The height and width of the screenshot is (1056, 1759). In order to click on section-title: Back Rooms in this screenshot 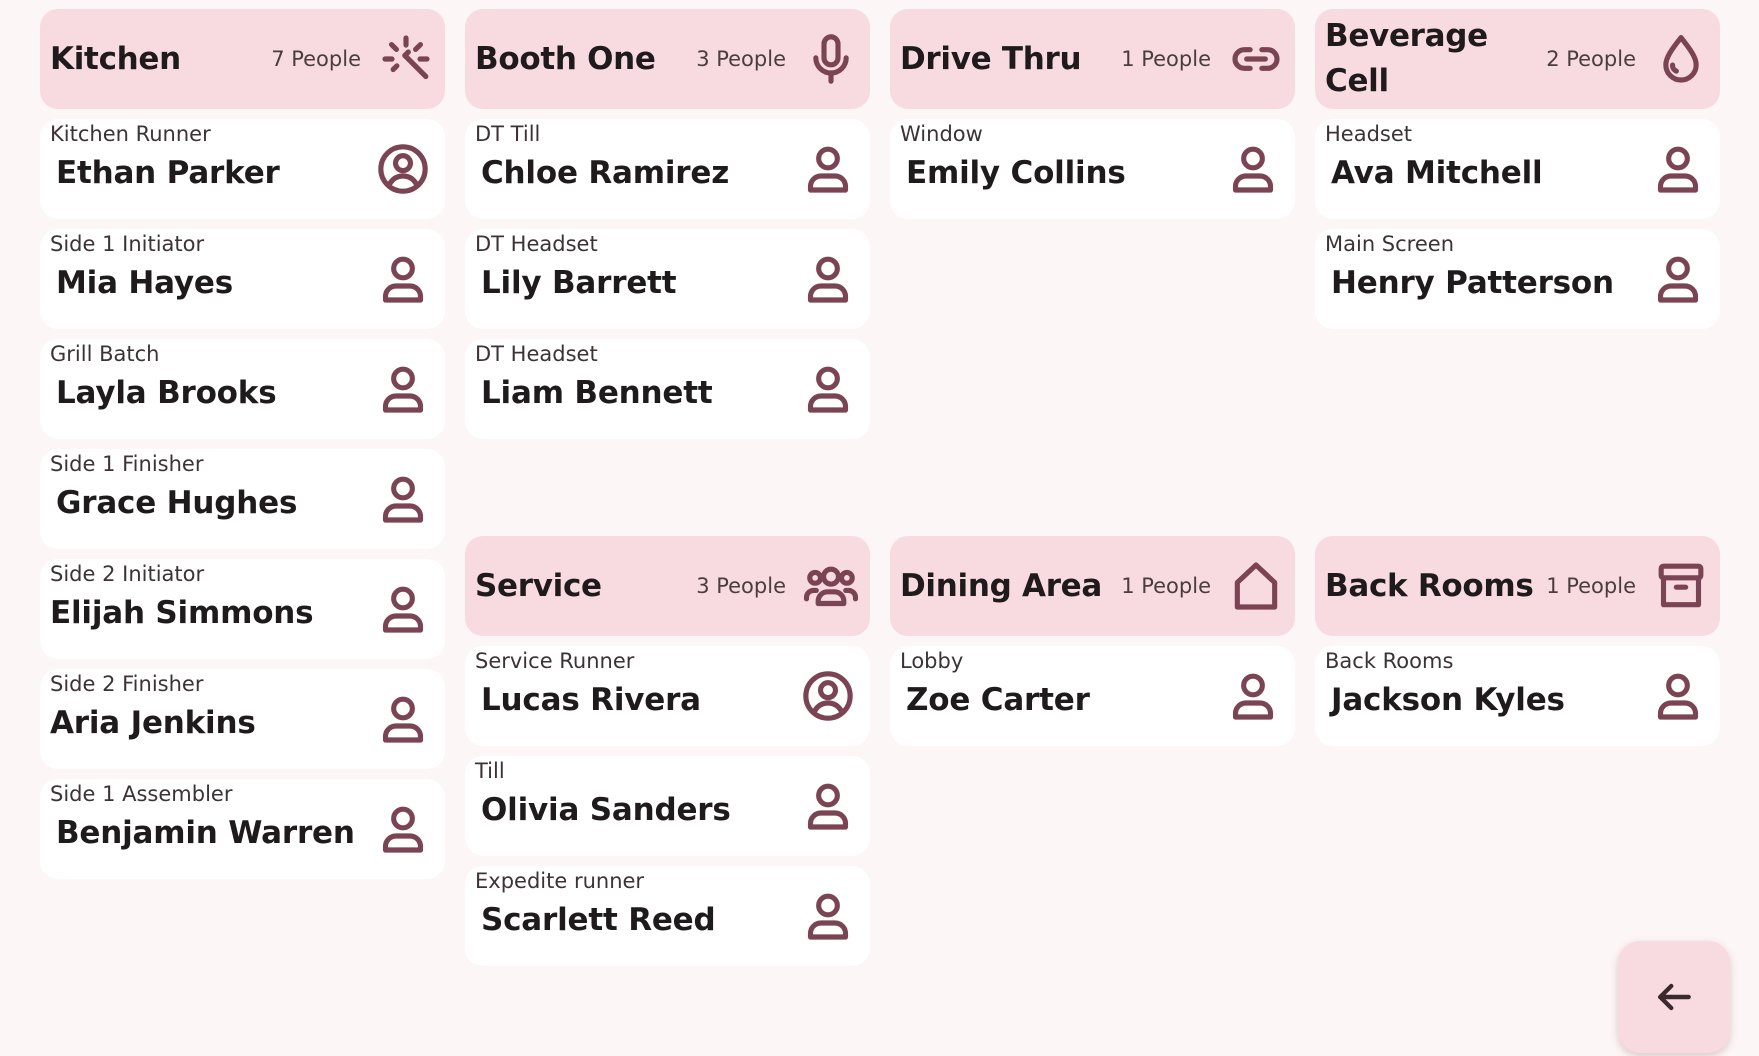, I will do `click(1429, 585)`.